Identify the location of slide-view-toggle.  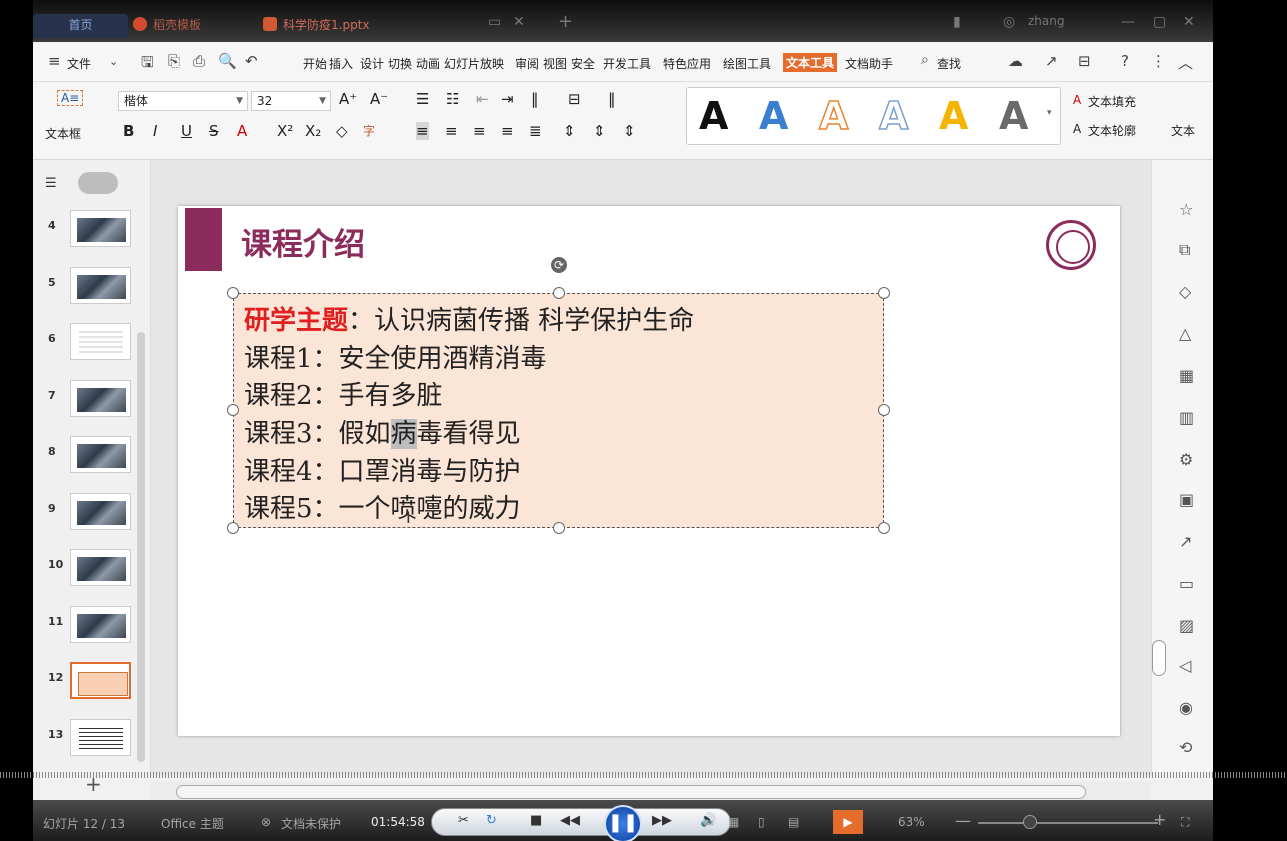
(98, 183).